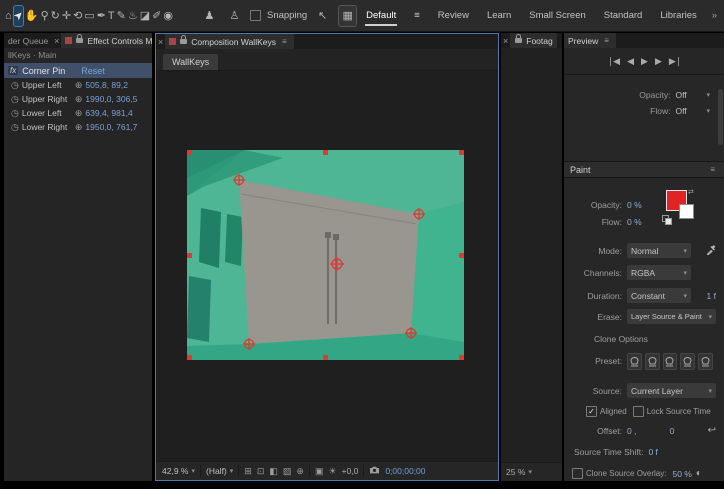 This screenshot has width=724, height=489. Describe the element at coordinates (111, 16) in the screenshot. I see `type-tool-icon: T` at that location.